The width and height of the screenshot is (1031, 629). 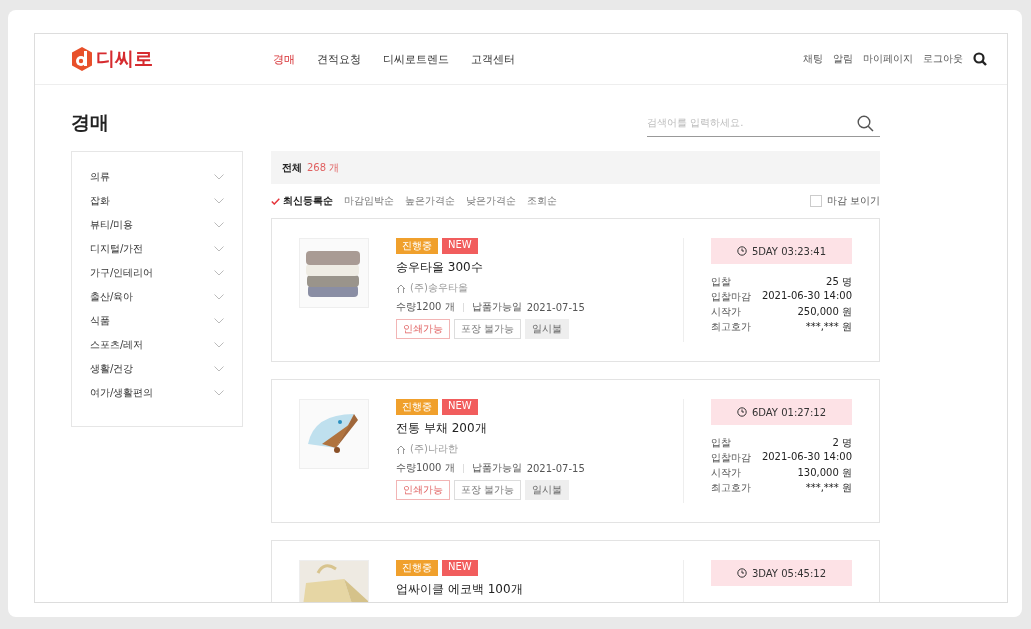 I want to click on category-item: 가구/인테리어, so click(x=122, y=272).